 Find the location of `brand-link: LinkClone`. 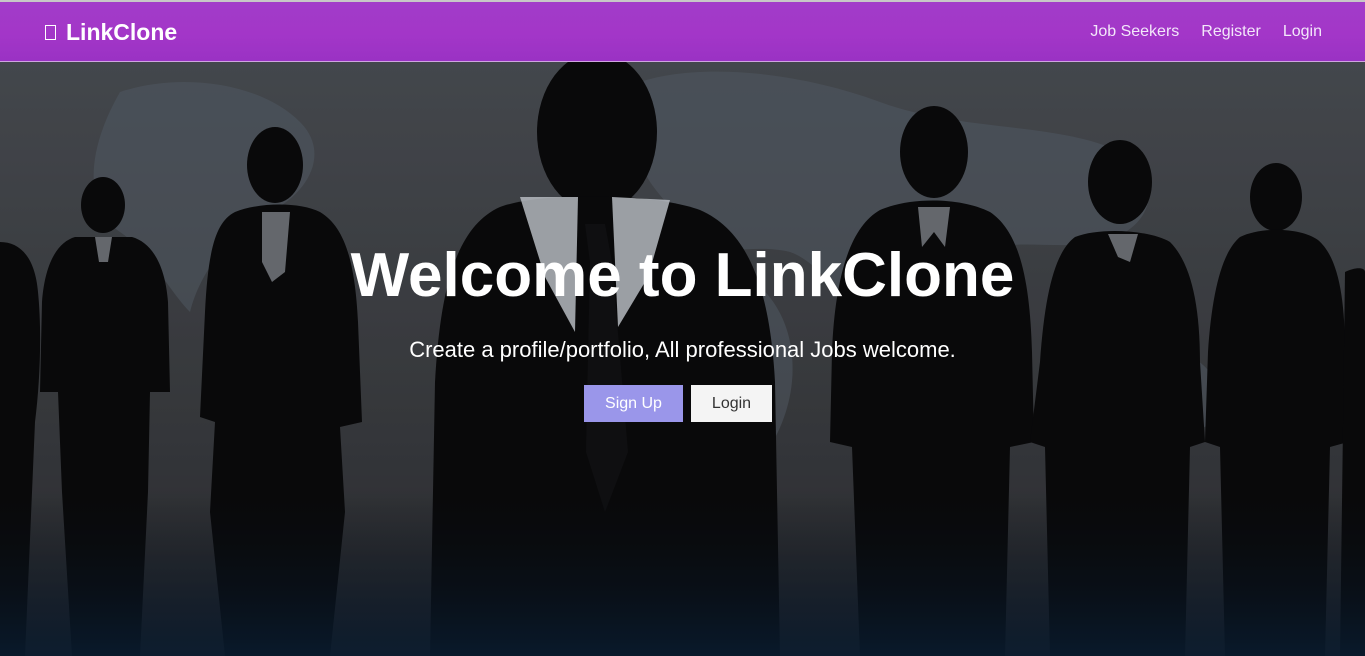

brand-link: LinkClone is located at coordinates (111, 32).